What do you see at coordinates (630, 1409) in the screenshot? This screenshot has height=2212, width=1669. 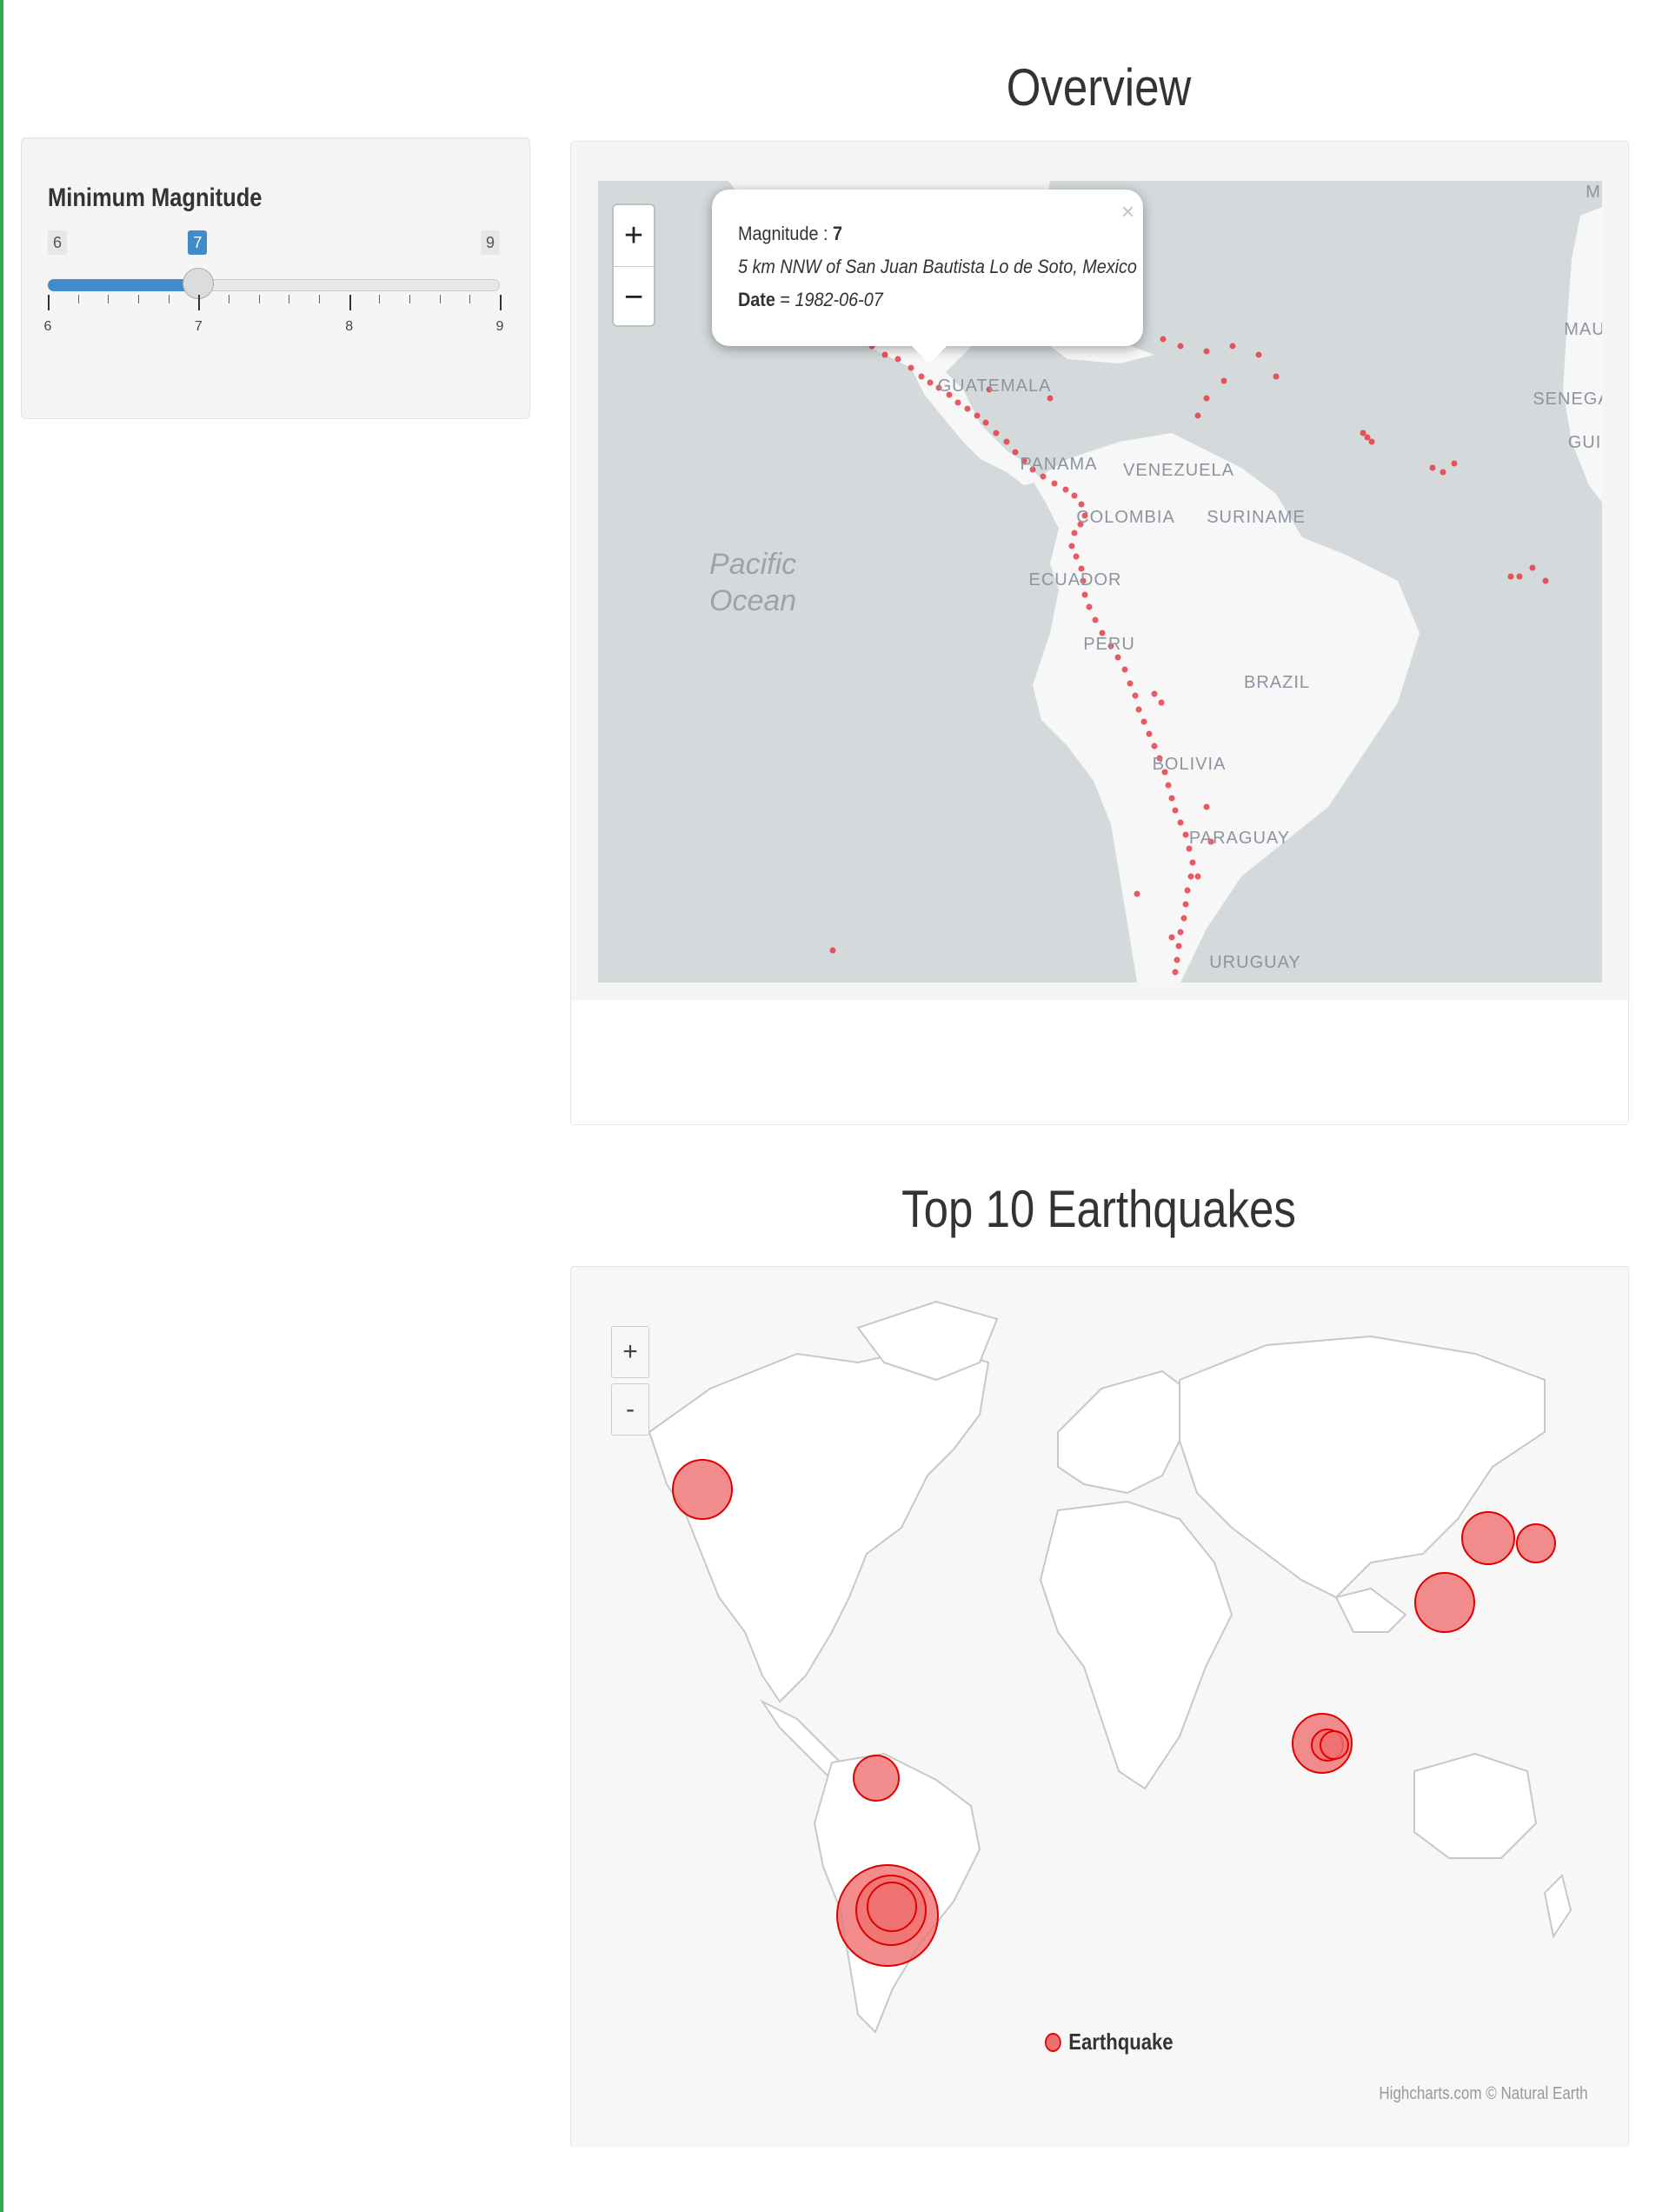 I see `top10-zoom-out-button: -` at bounding box center [630, 1409].